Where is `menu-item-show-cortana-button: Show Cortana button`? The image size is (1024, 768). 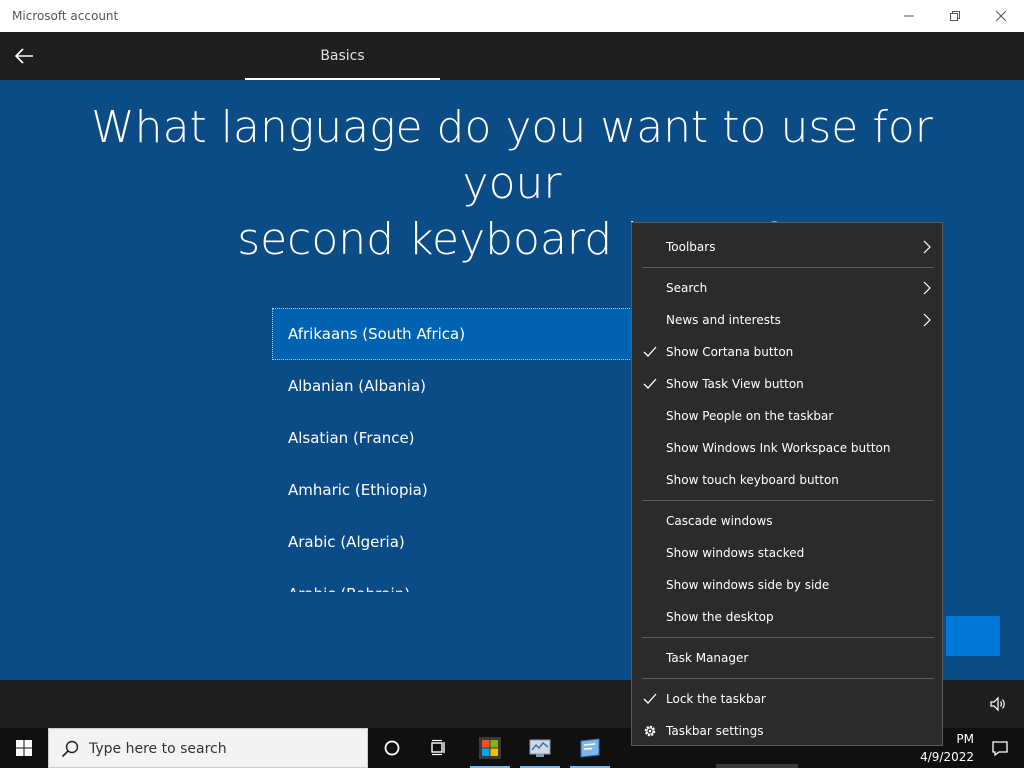
menu-item-show-cortana-button: Show Cortana button is located at coordinates (787, 352).